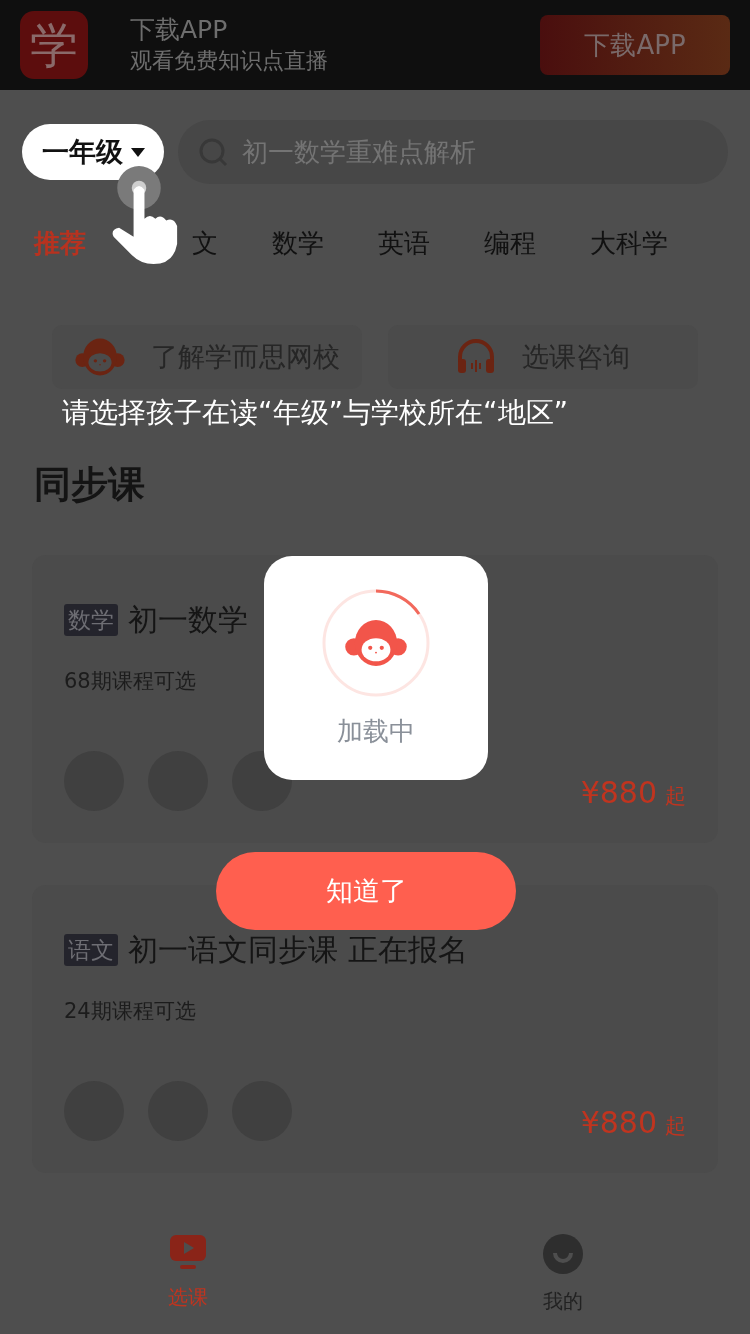 The image size is (750, 1334). I want to click on guide-hint: 请选择孩子在读“年级”与学校所在“地区”, so click(315, 413).